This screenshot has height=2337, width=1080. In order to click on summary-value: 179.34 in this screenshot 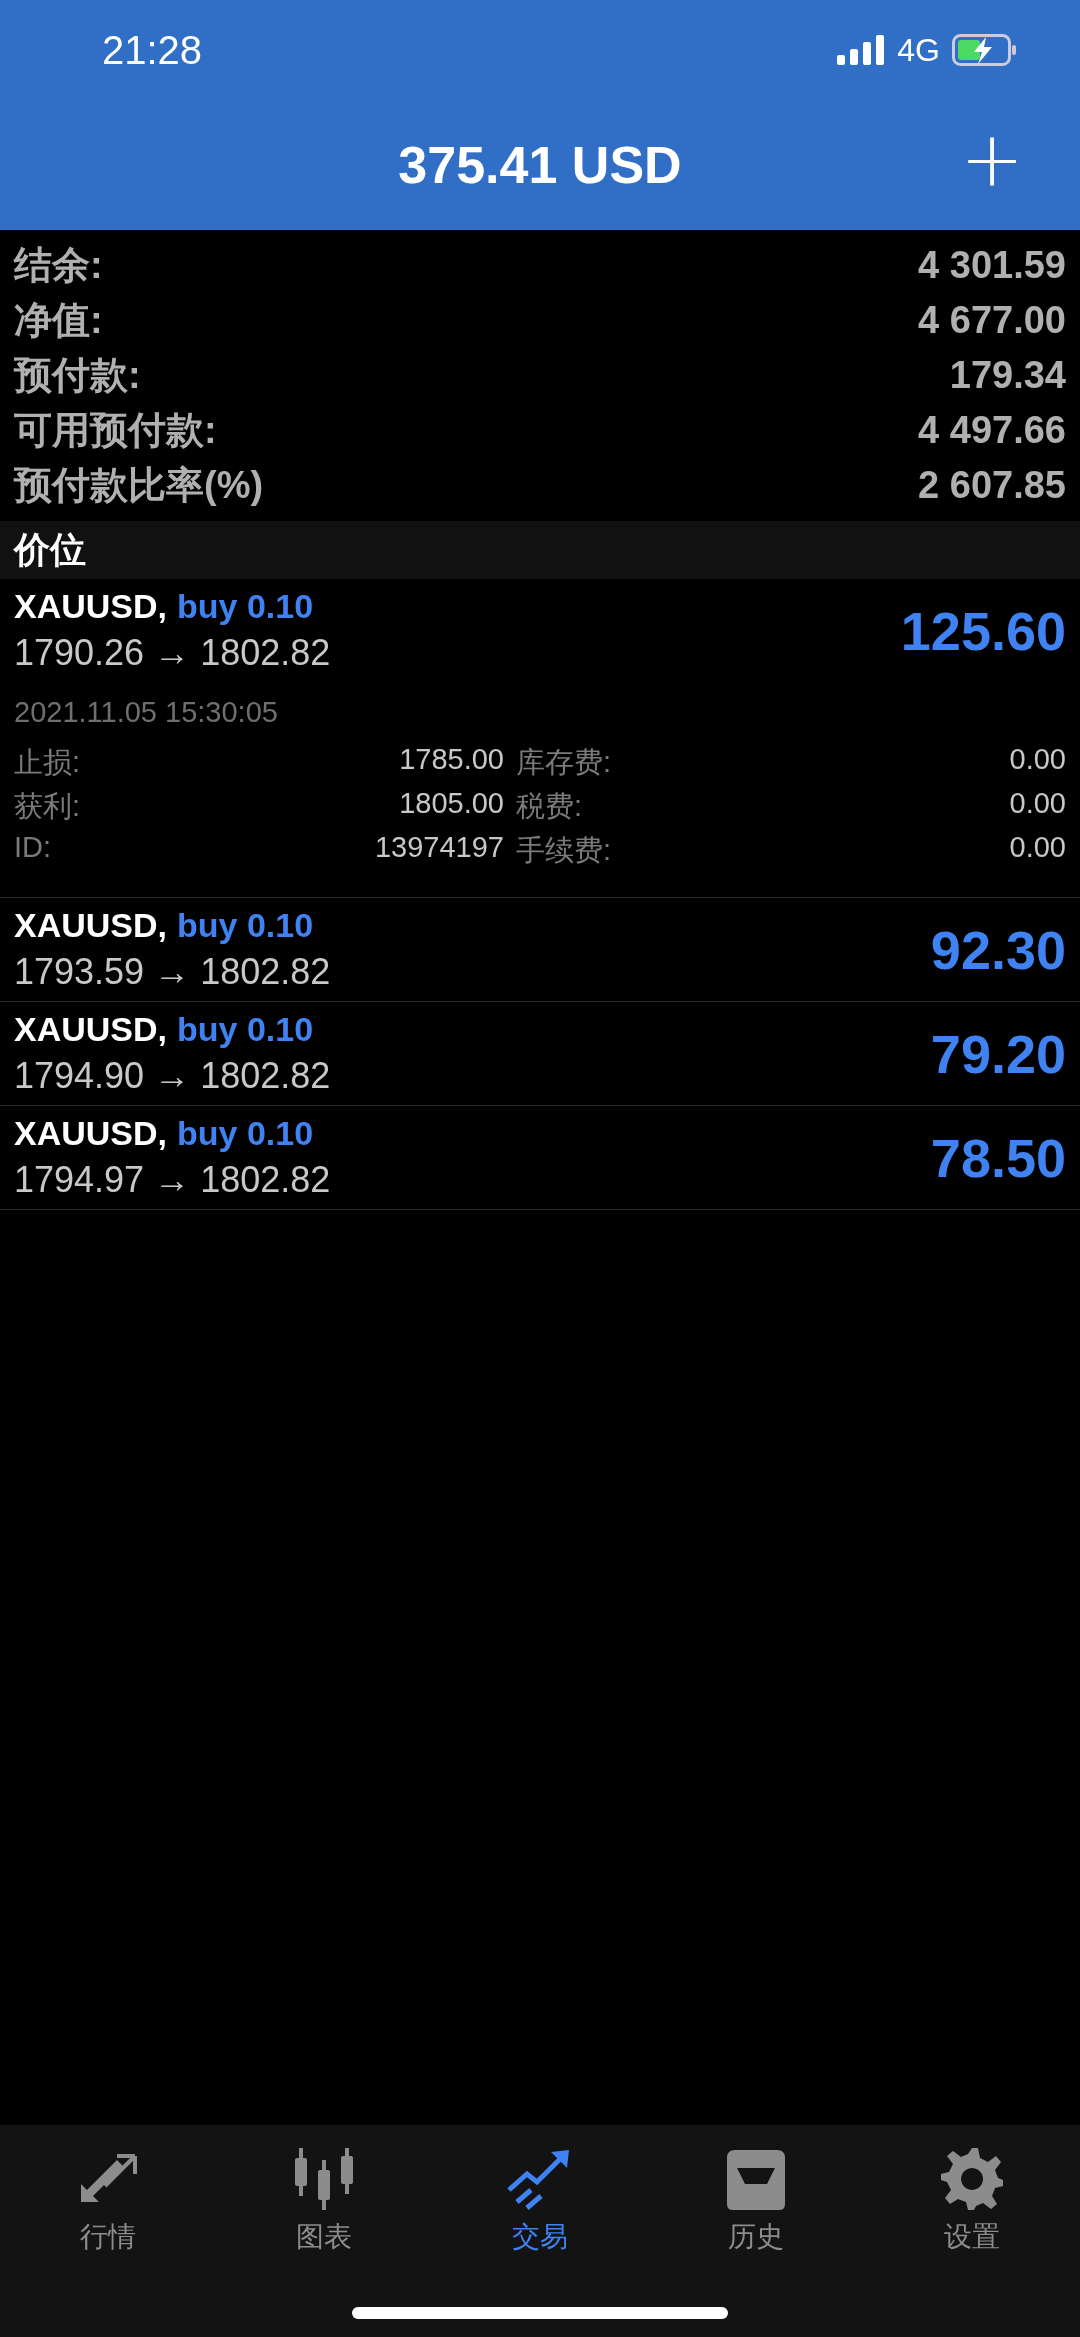, I will do `click(1007, 375)`.